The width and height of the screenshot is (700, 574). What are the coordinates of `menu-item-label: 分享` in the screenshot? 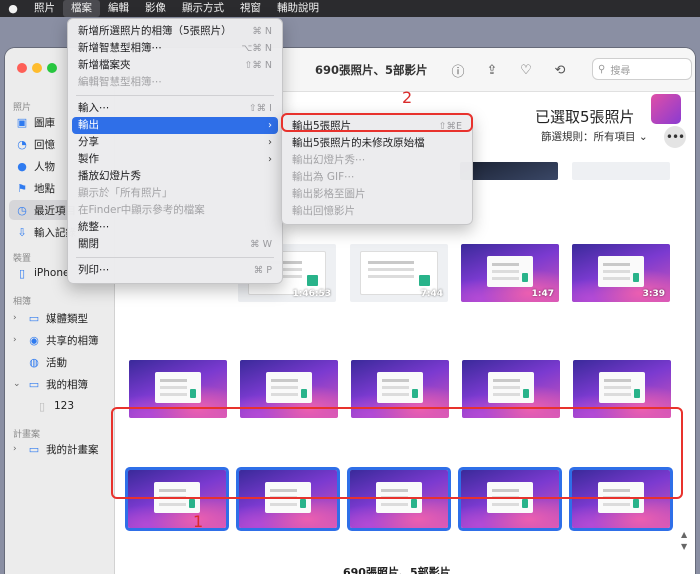 It's located at (88, 142).